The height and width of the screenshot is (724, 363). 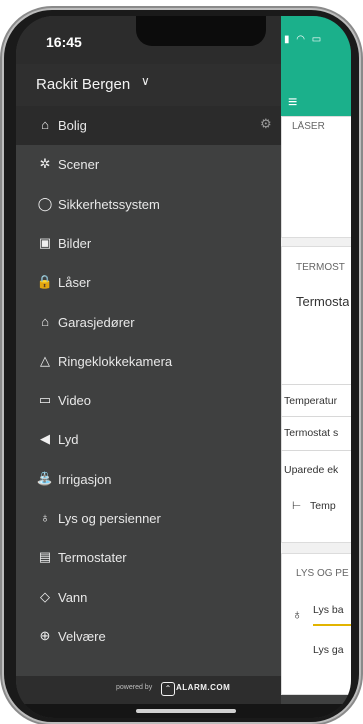 I want to click on lights-card: LYS OG PE ♁ Lys ba Lys ga, so click(x=316, y=624).